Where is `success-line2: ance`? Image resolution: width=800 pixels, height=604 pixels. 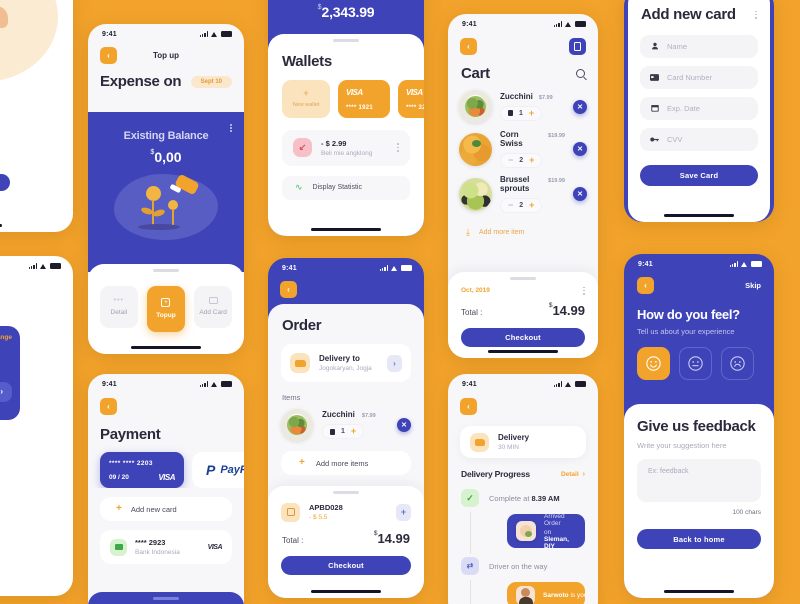 success-line2: ance is located at coordinates (34, 163).